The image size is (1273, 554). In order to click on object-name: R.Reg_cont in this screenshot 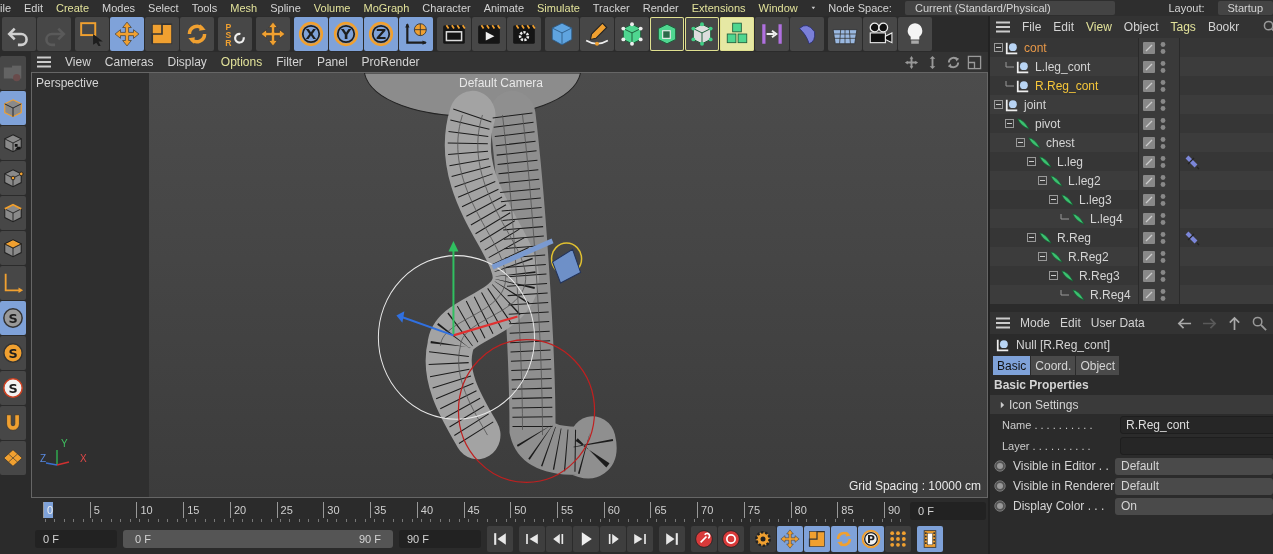, I will do `click(1067, 85)`.